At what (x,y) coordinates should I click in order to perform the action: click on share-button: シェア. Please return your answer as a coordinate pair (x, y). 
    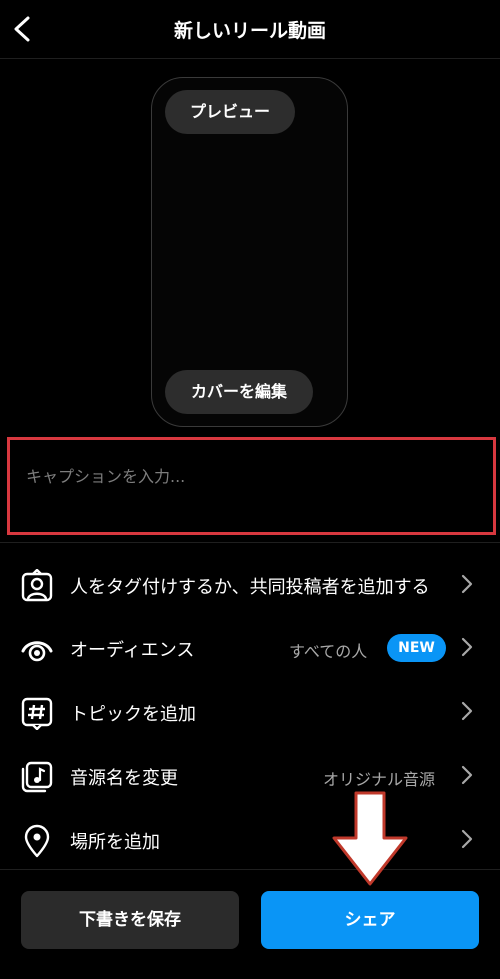
    Looking at the image, I should click on (370, 920).